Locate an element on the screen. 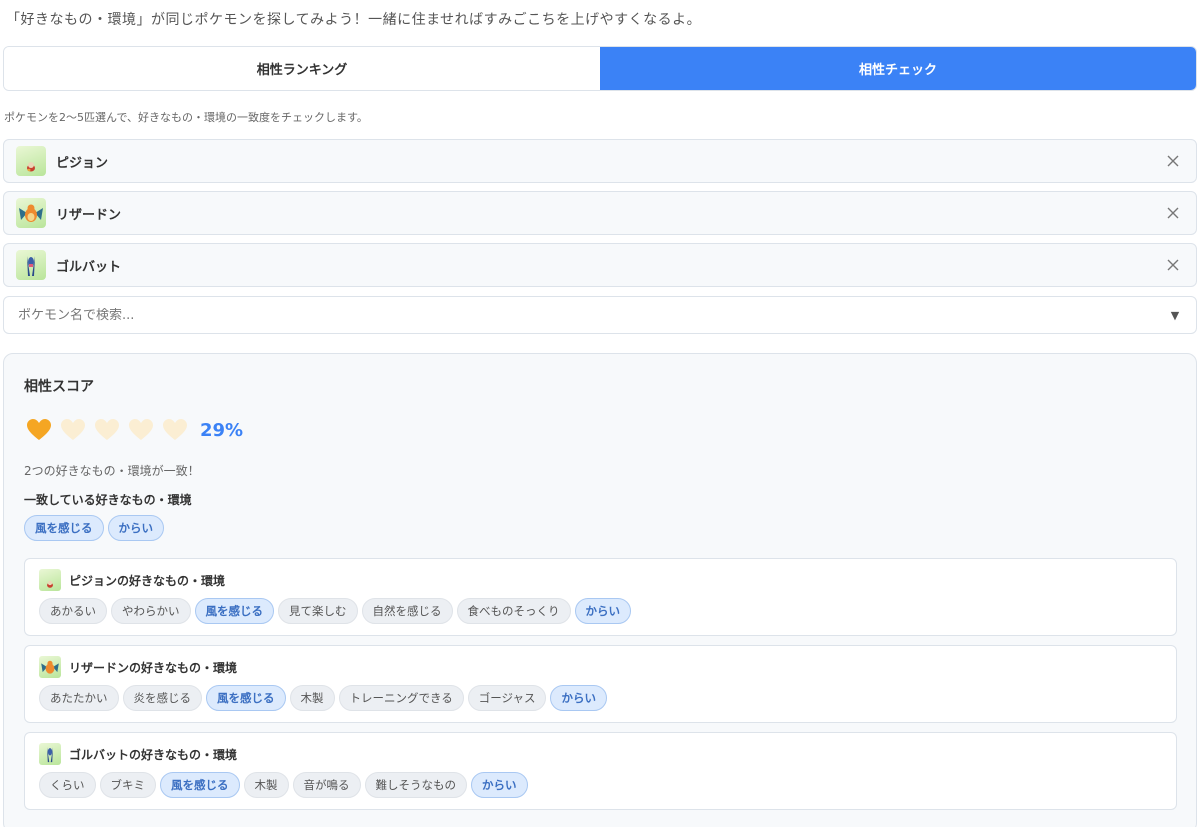 The image size is (1200, 827). matched-tag: からい is located at coordinates (135, 528).